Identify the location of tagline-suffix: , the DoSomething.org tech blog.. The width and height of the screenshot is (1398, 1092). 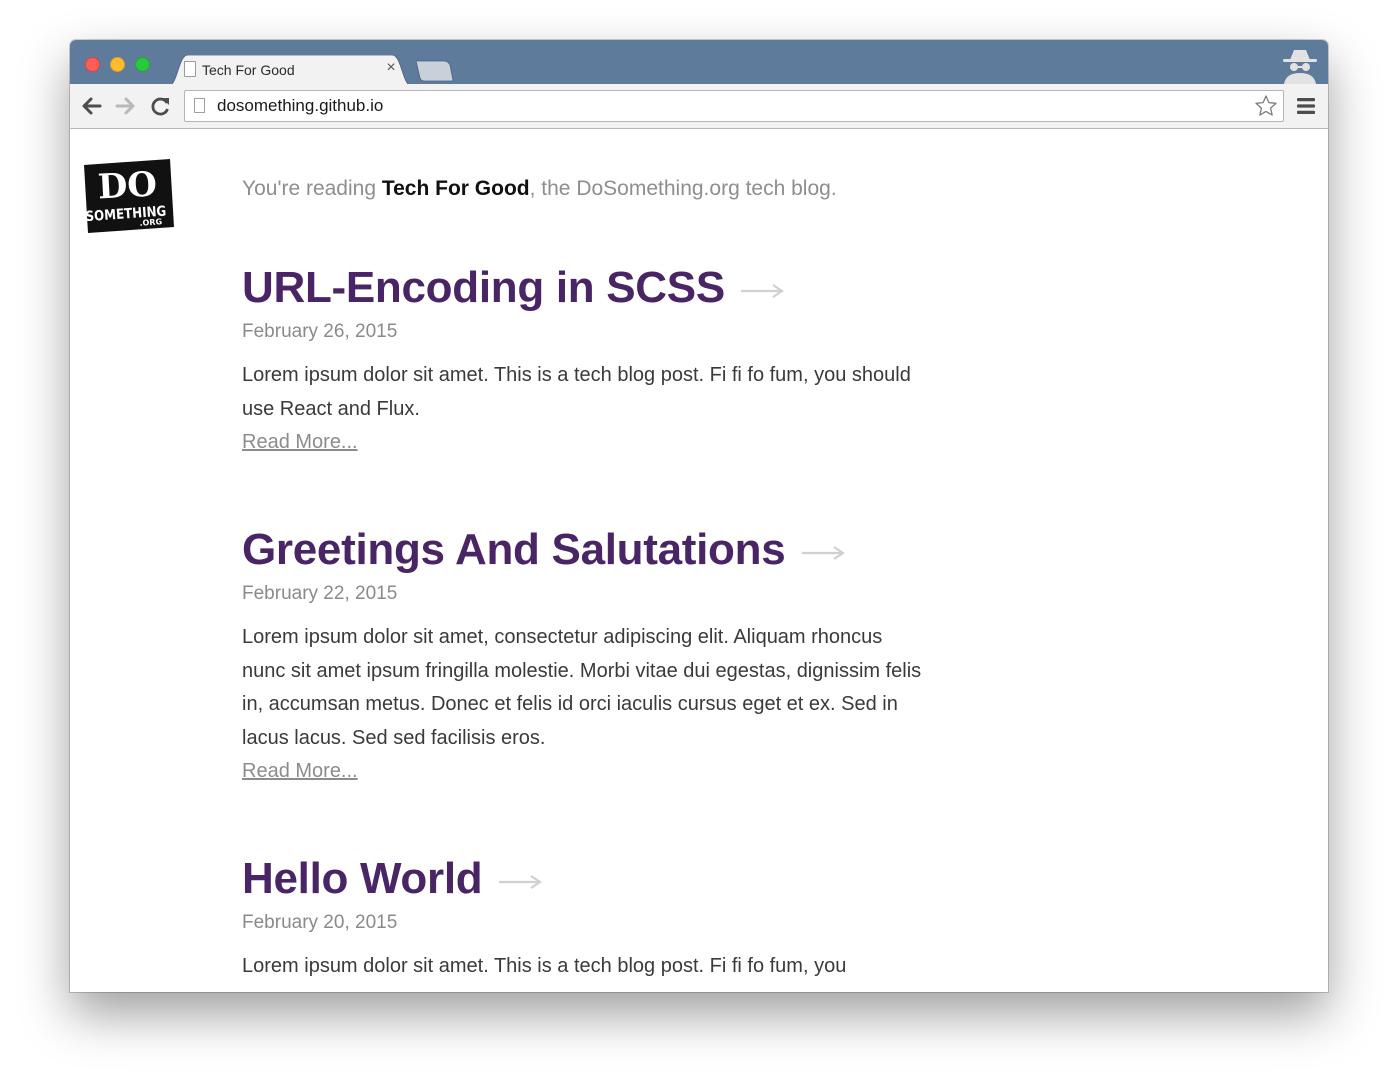
(683, 188).